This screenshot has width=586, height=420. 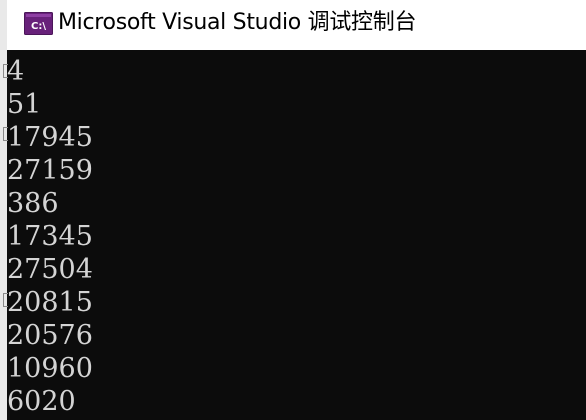 I want to click on console-line: 20815, so click(x=50, y=302).